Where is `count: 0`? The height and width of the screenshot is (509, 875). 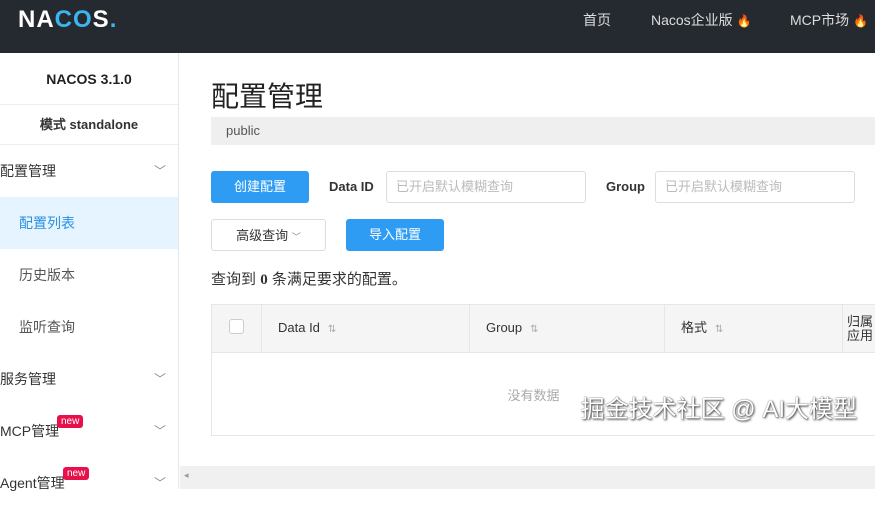
count: 0 is located at coordinates (264, 280).